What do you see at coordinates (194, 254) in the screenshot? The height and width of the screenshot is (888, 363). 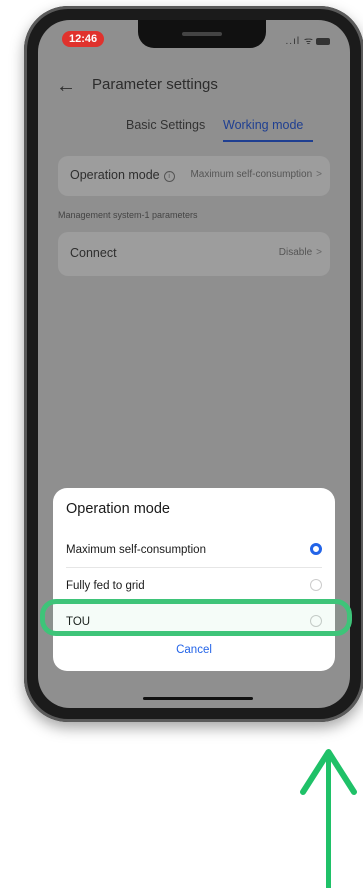 I see `connect-row: Connect Disable >` at bounding box center [194, 254].